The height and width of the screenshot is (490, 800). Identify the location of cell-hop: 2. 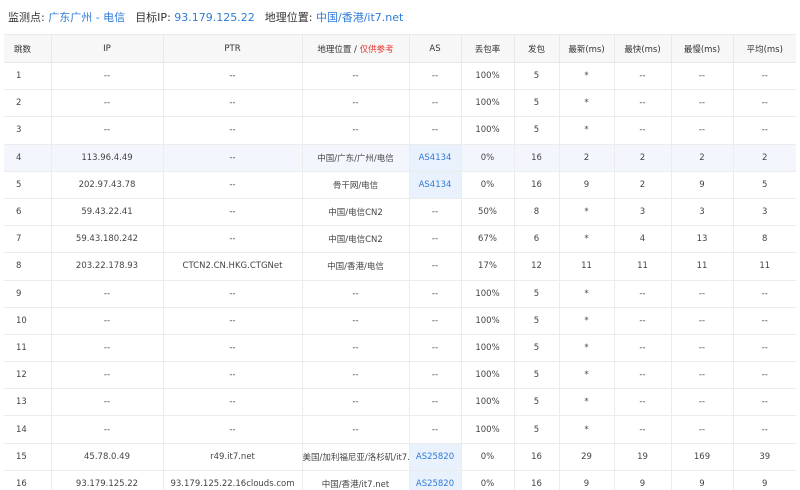
(28, 103).